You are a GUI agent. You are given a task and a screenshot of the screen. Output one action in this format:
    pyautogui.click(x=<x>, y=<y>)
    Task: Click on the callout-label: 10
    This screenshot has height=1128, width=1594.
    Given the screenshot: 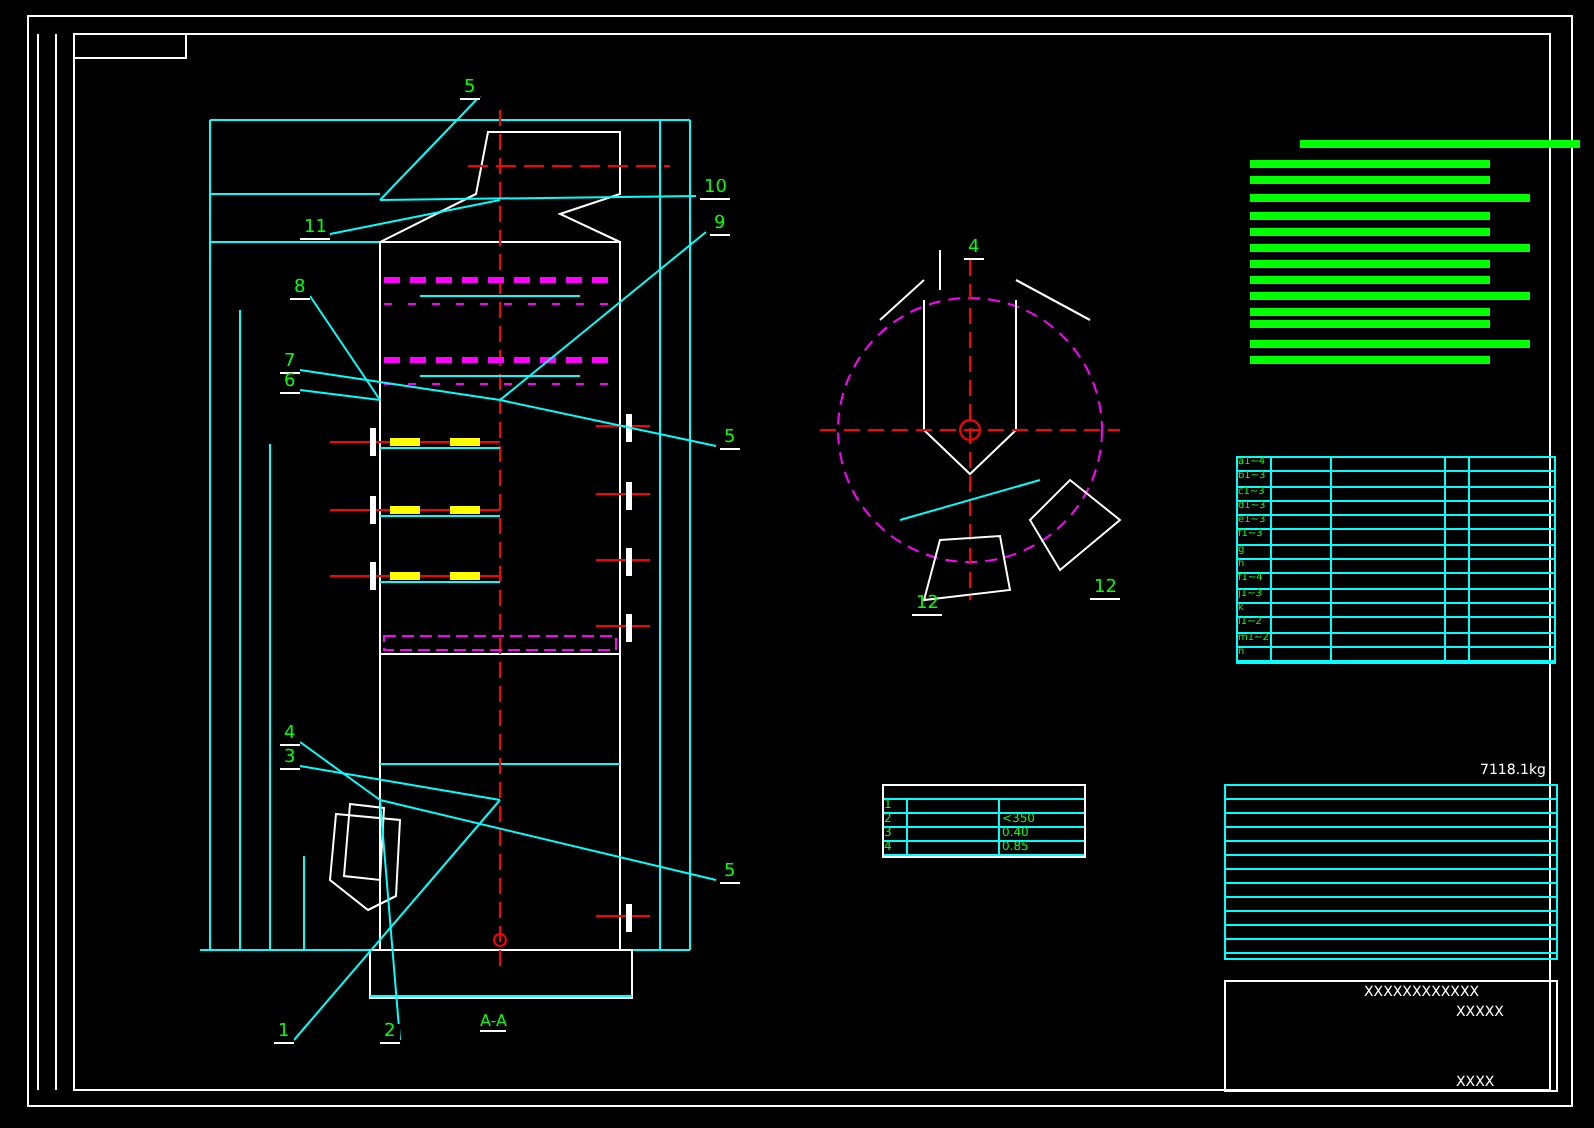 What is the action you would take?
    pyautogui.click(x=715, y=190)
    